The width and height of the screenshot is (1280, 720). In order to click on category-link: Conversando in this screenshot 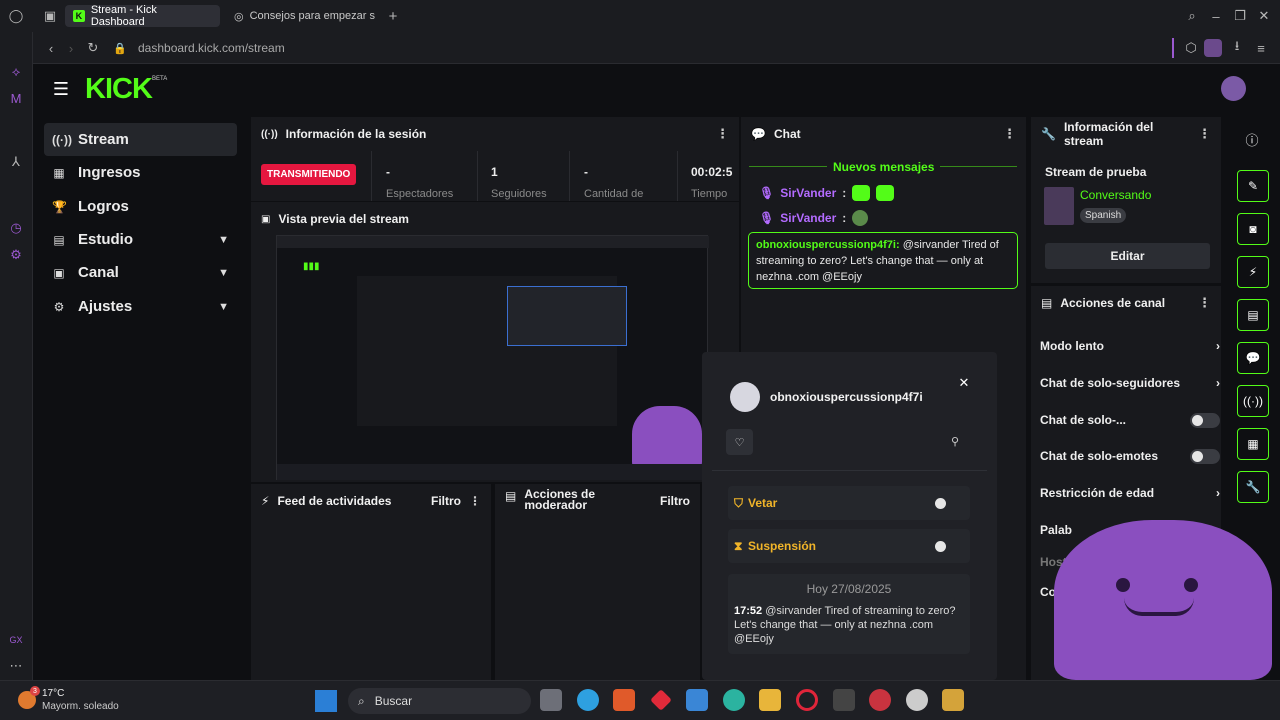, I will do `click(1115, 195)`.